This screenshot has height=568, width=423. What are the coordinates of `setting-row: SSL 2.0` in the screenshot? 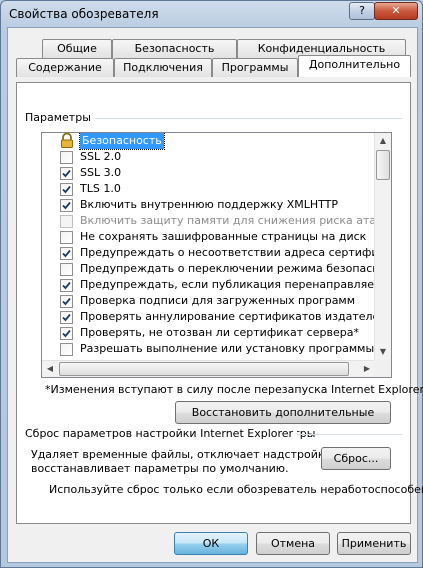 It's located at (209, 157).